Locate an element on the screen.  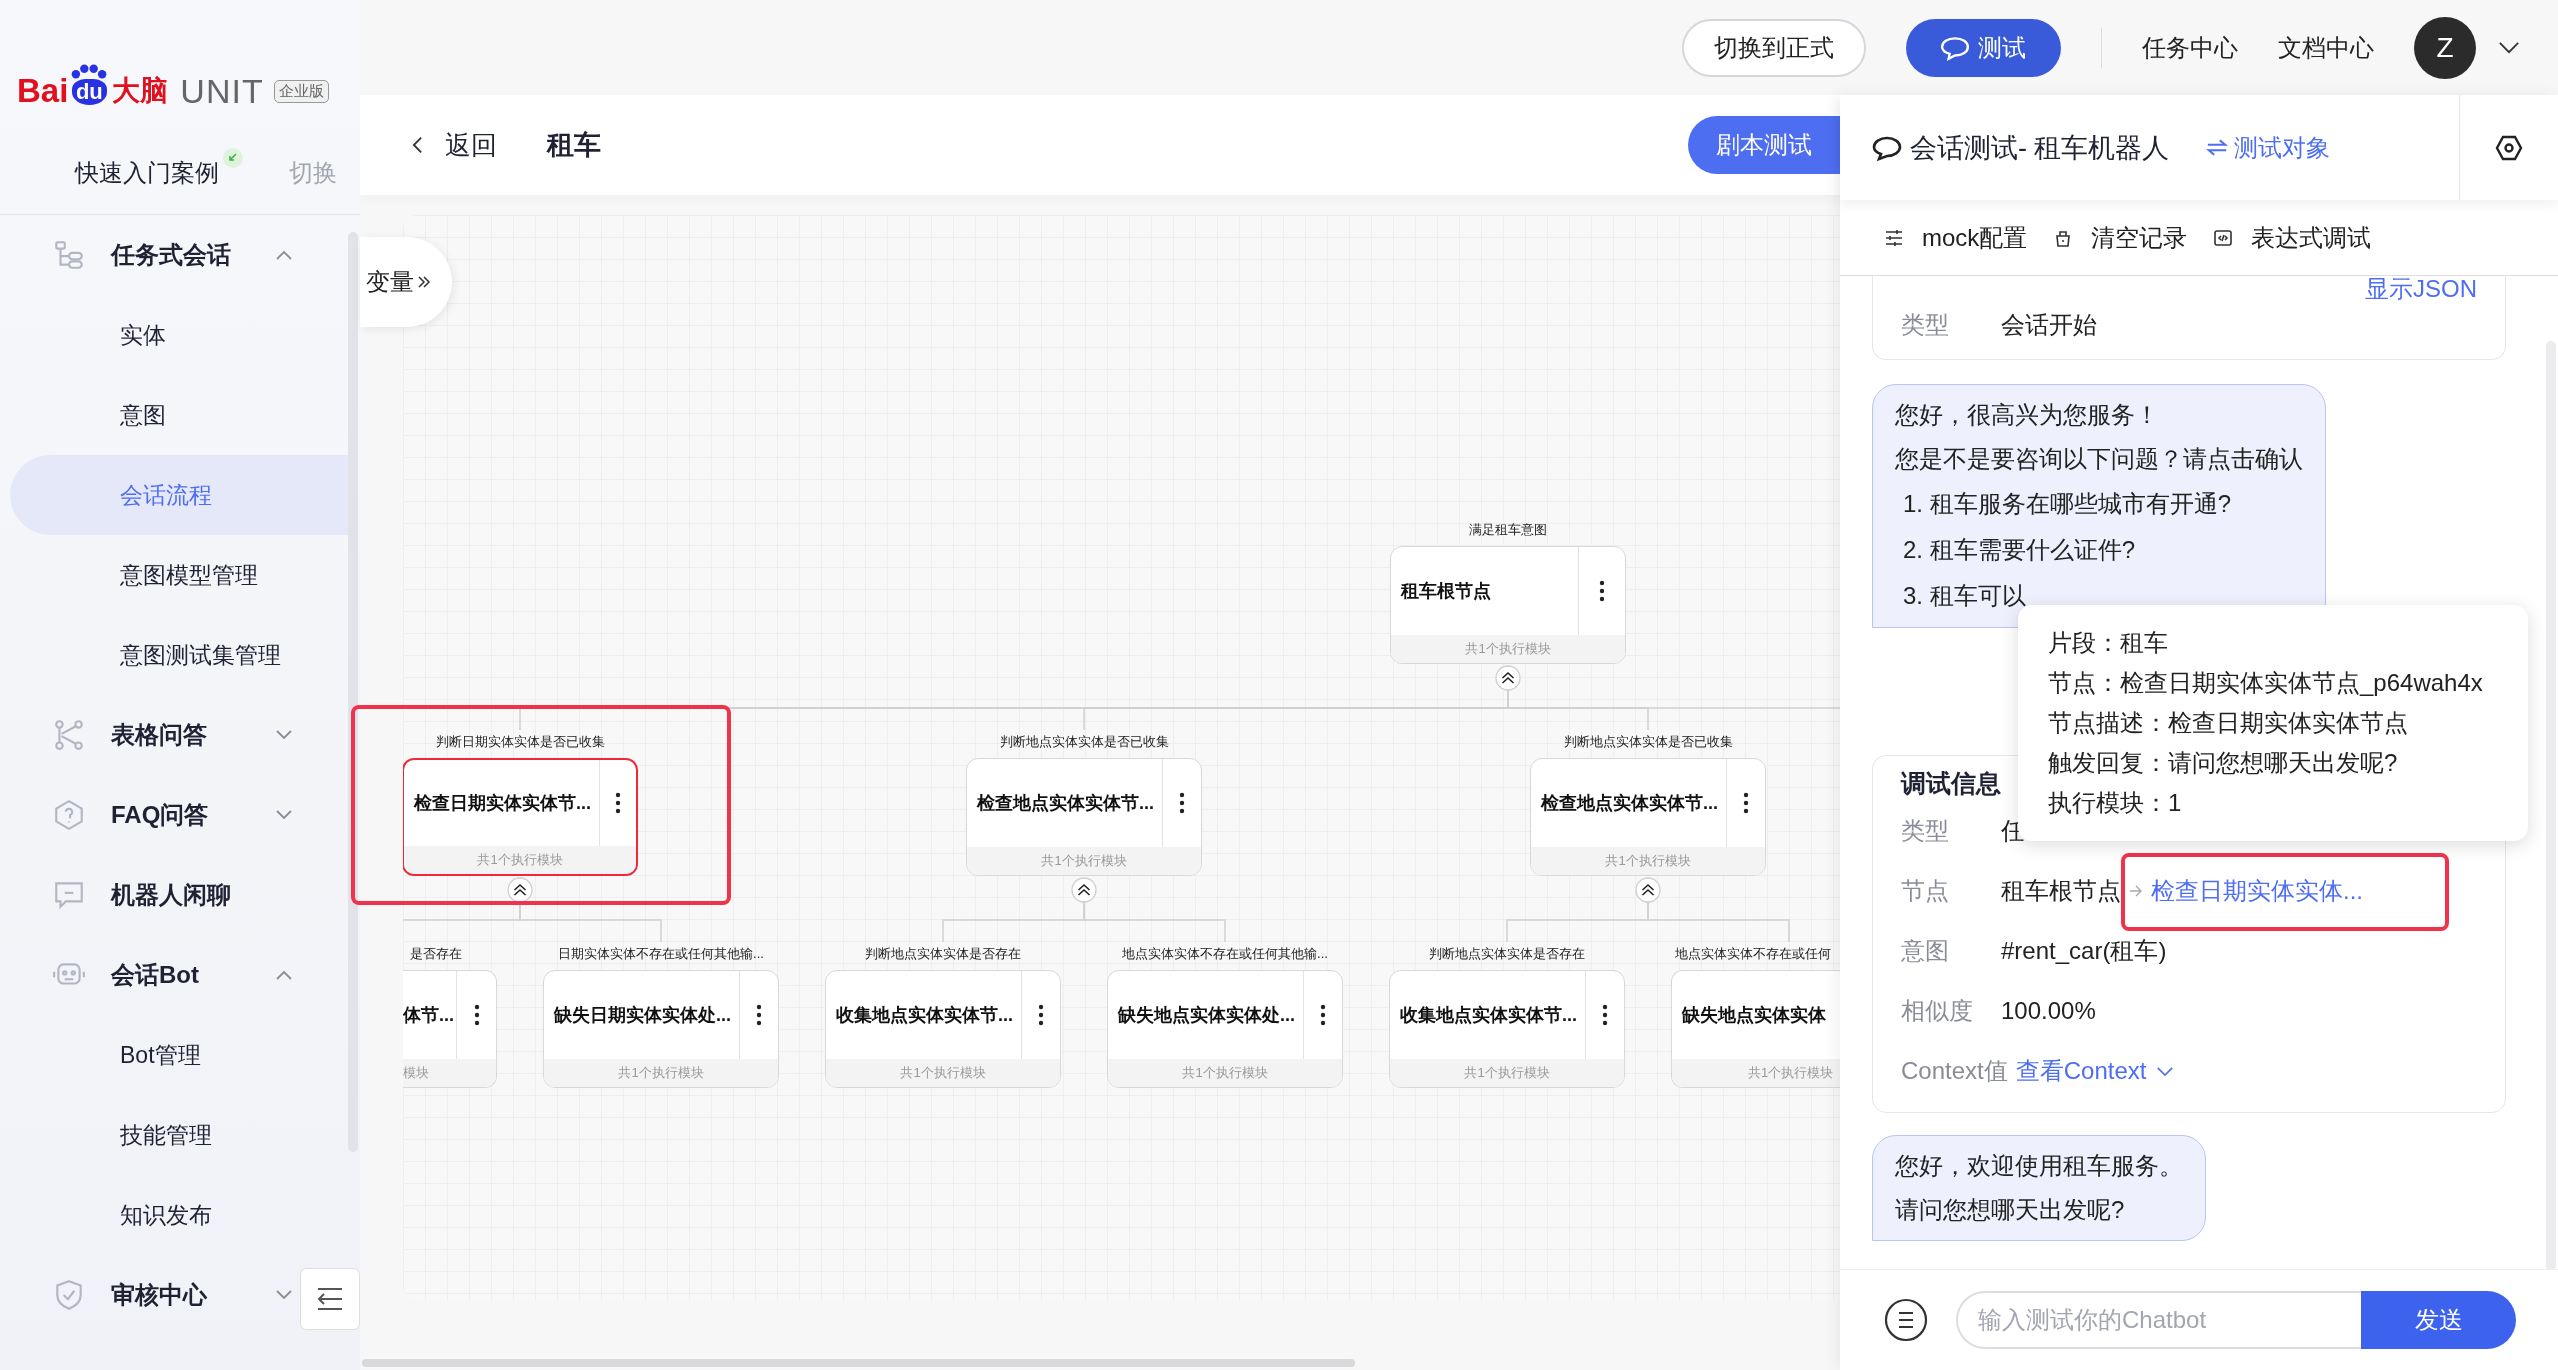
flow-node: 体节... 模块 is located at coordinates (450, 1029).